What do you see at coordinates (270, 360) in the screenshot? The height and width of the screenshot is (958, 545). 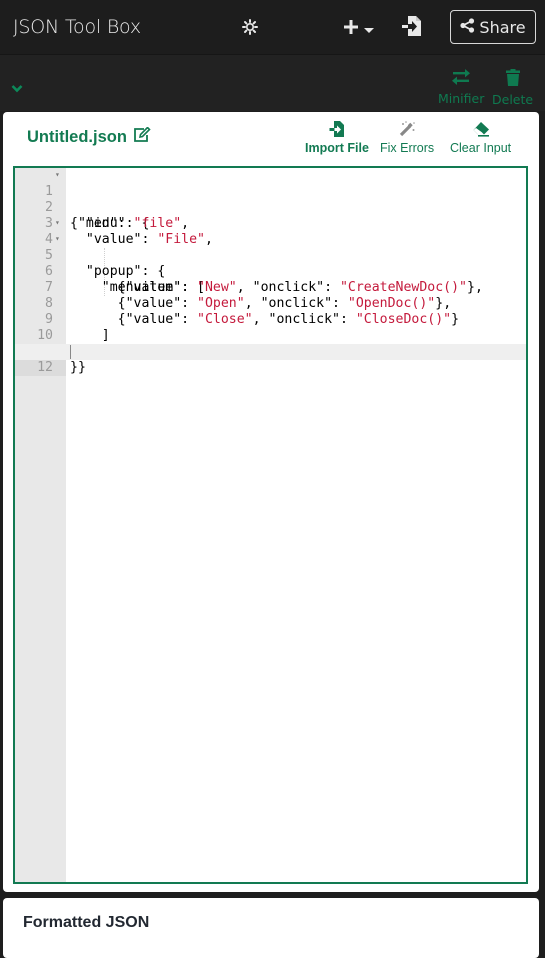 I see `editor-active-line: 12` at bounding box center [270, 360].